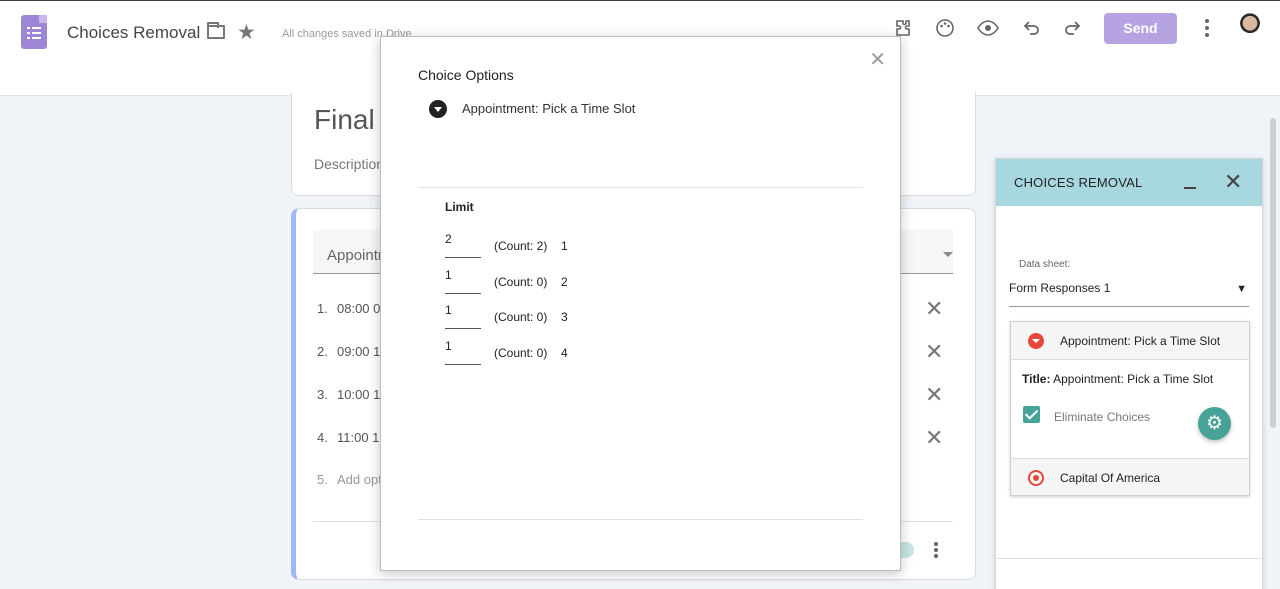 The image size is (1280, 589). Describe the element at coordinates (133, 33) in the screenshot. I see `document-title: Choices Removal` at that location.